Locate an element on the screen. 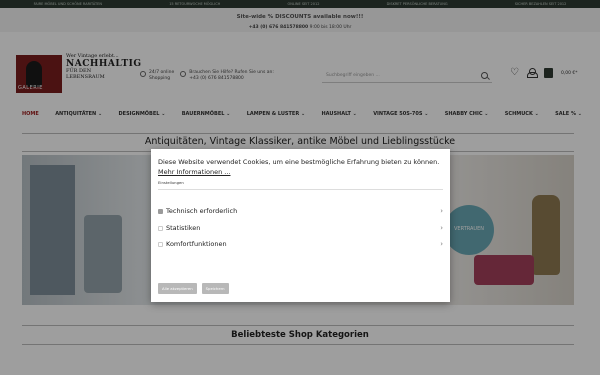 This screenshot has width=600, height=375. required-checkbox is located at coordinates (160, 211).